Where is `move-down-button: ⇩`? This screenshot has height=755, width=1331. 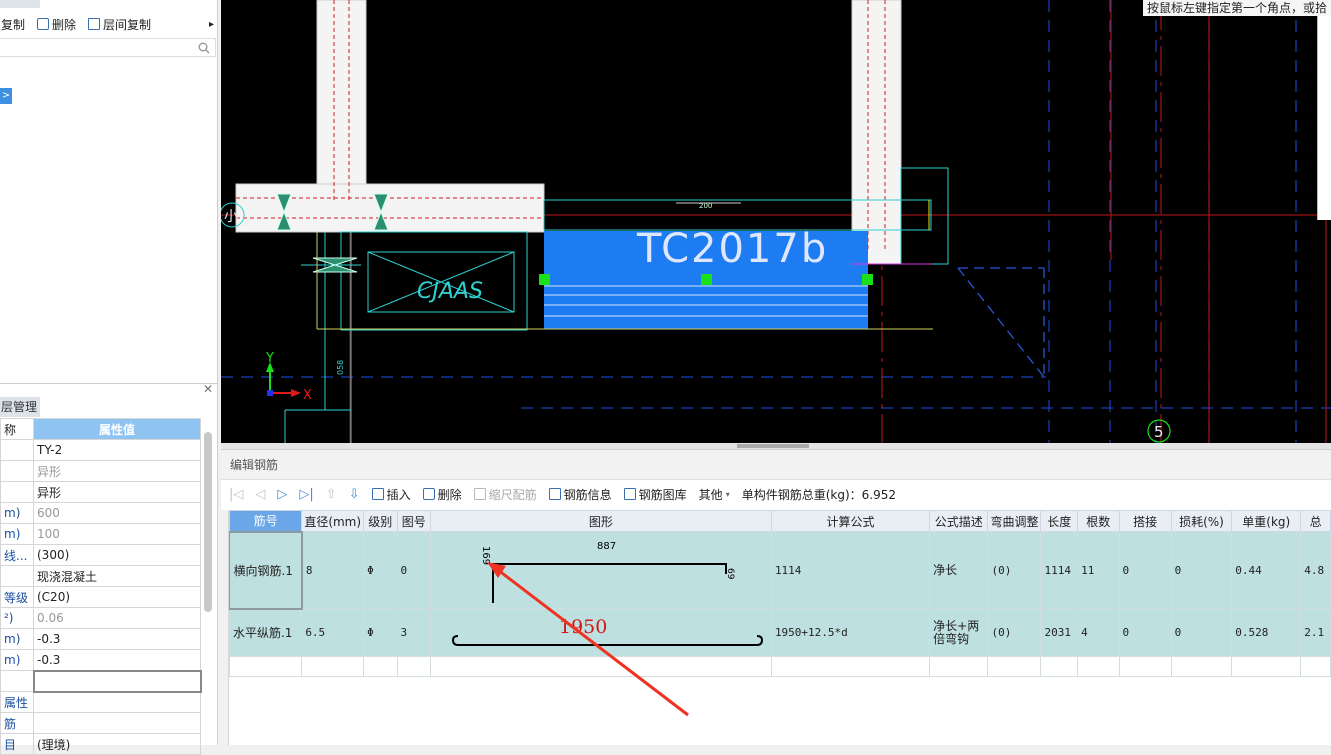 move-down-button: ⇩ is located at coordinates (354, 494).